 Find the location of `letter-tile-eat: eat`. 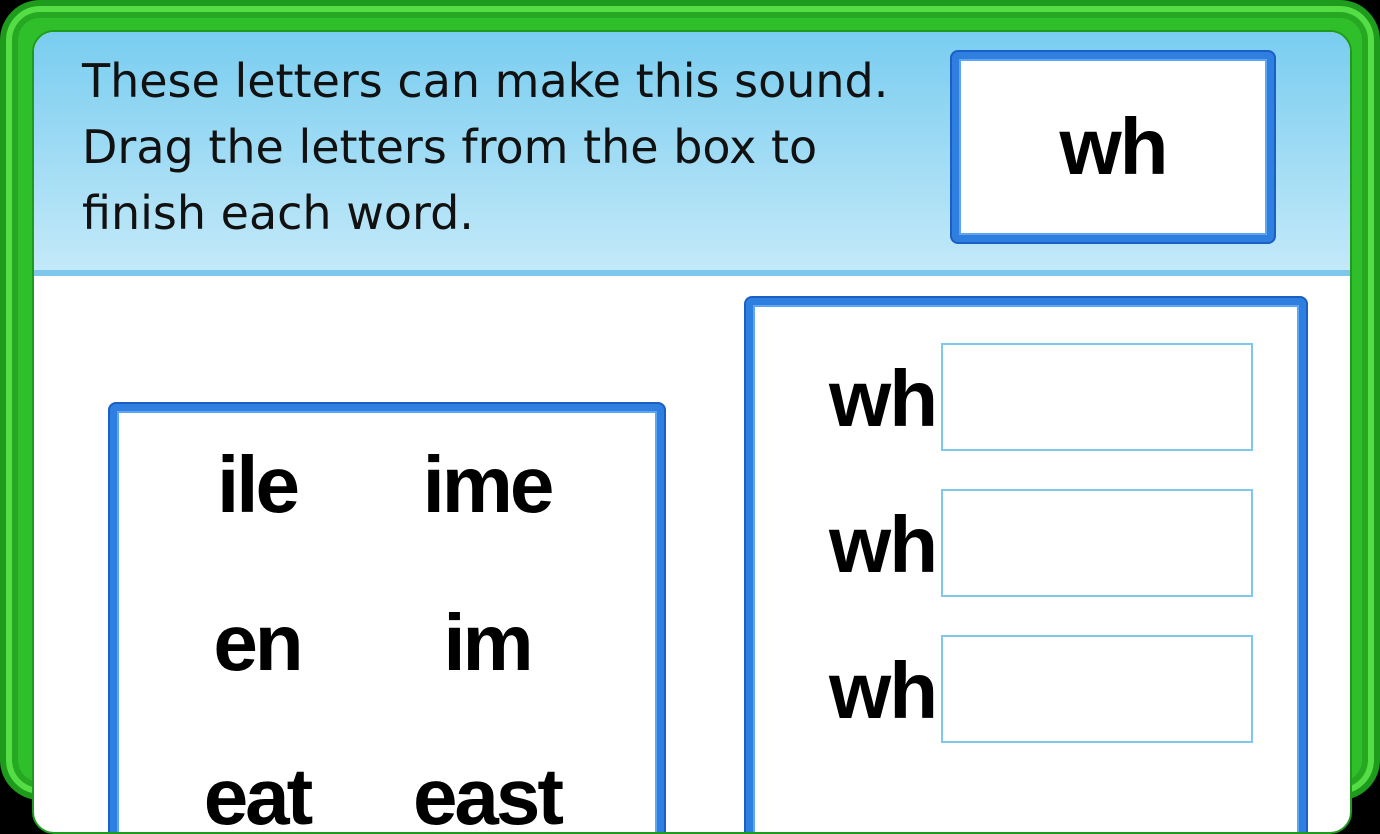

letter-tile-eat: eat is located at coordinates (257, 791).